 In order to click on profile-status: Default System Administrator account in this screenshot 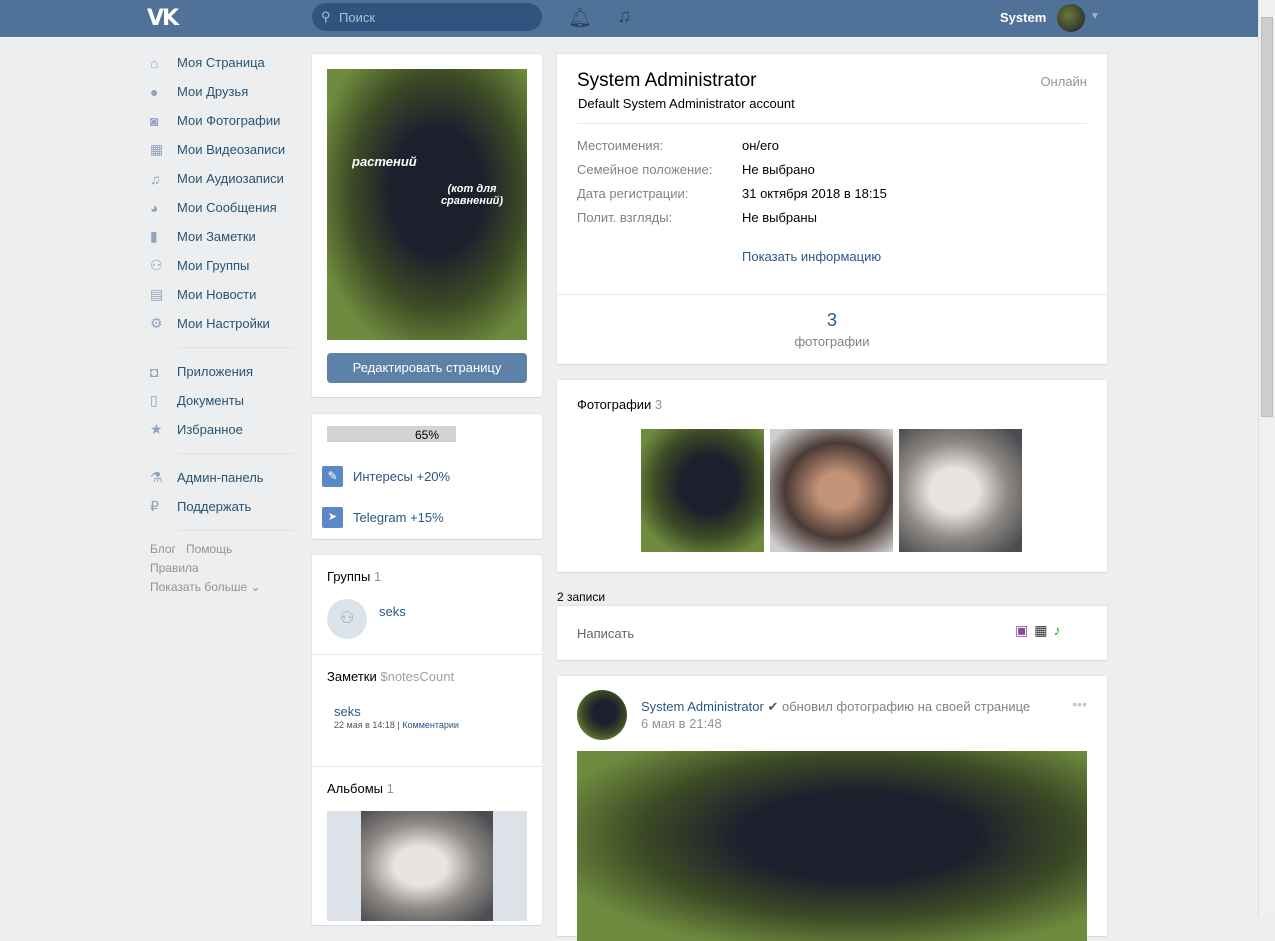, I will do `click(686, 103)`.